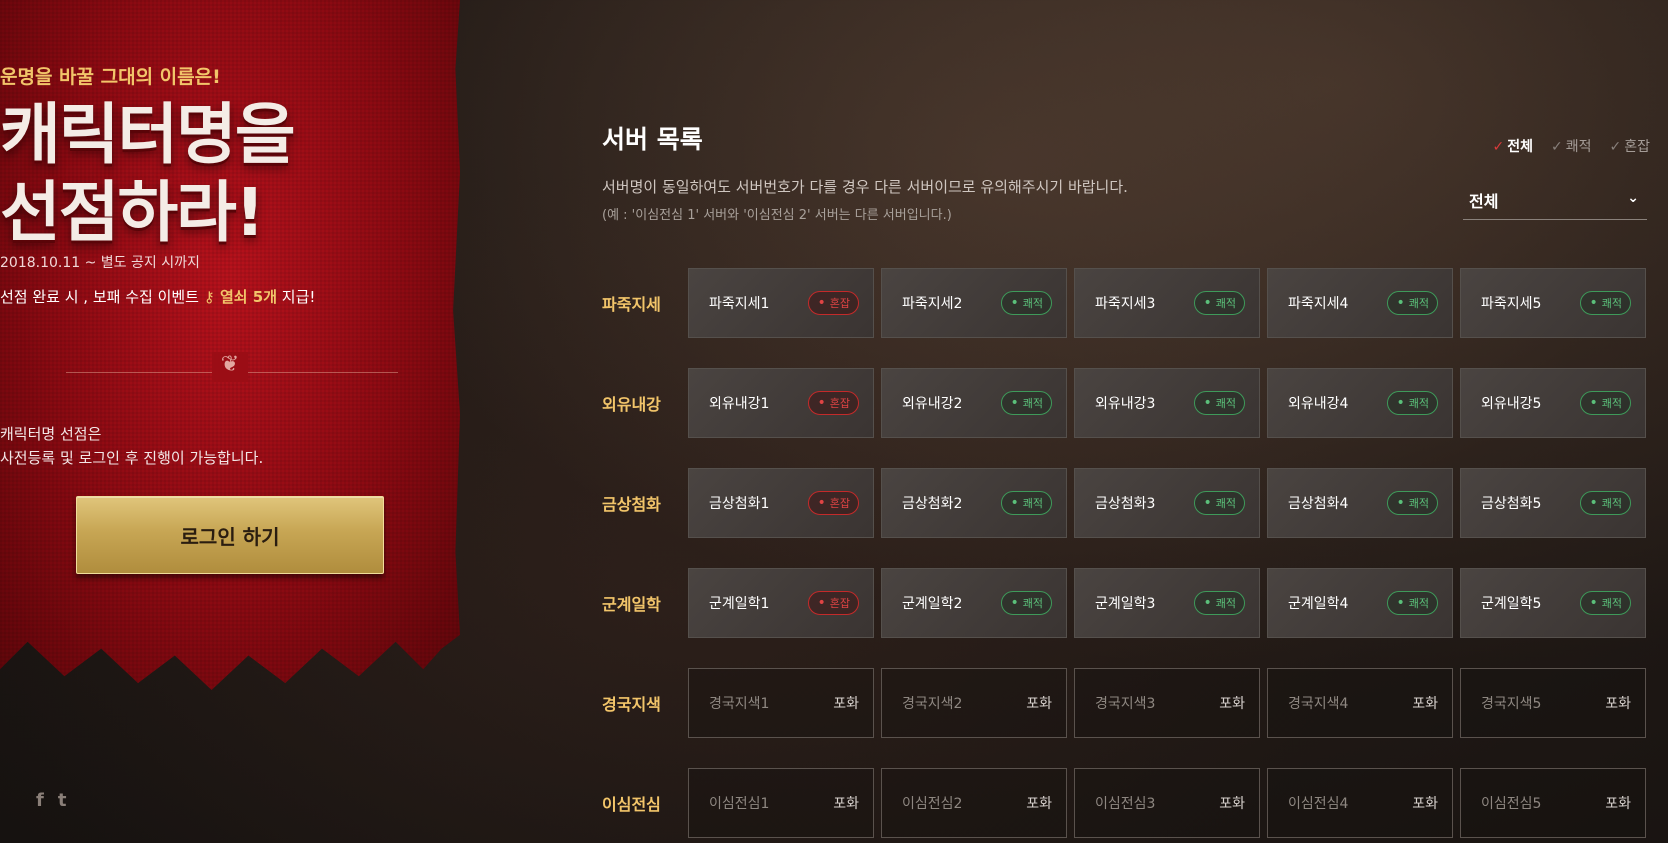 Image resolution: width=1668 pixels, height=843 pixels. Describe the element at coordinates (1318, 604) in the screenshot. I see `server-name: 군계일학4` at that location.